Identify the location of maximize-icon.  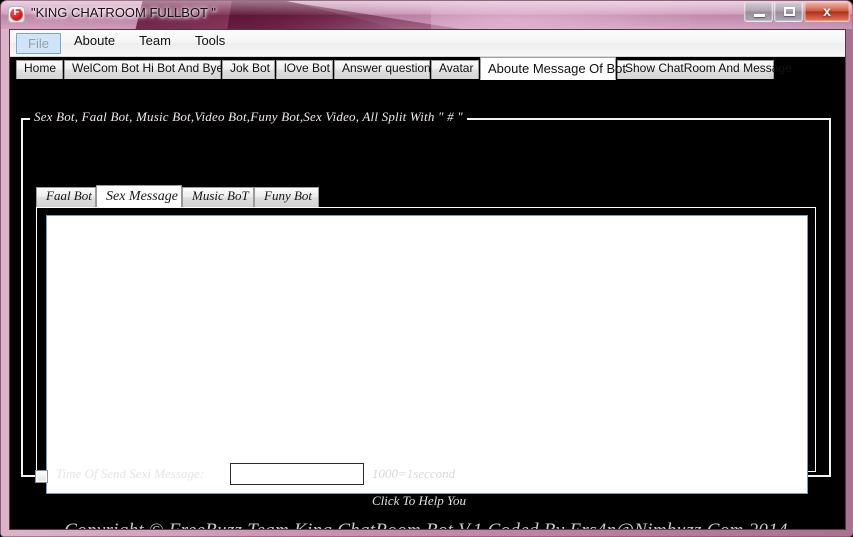
(789, 11).